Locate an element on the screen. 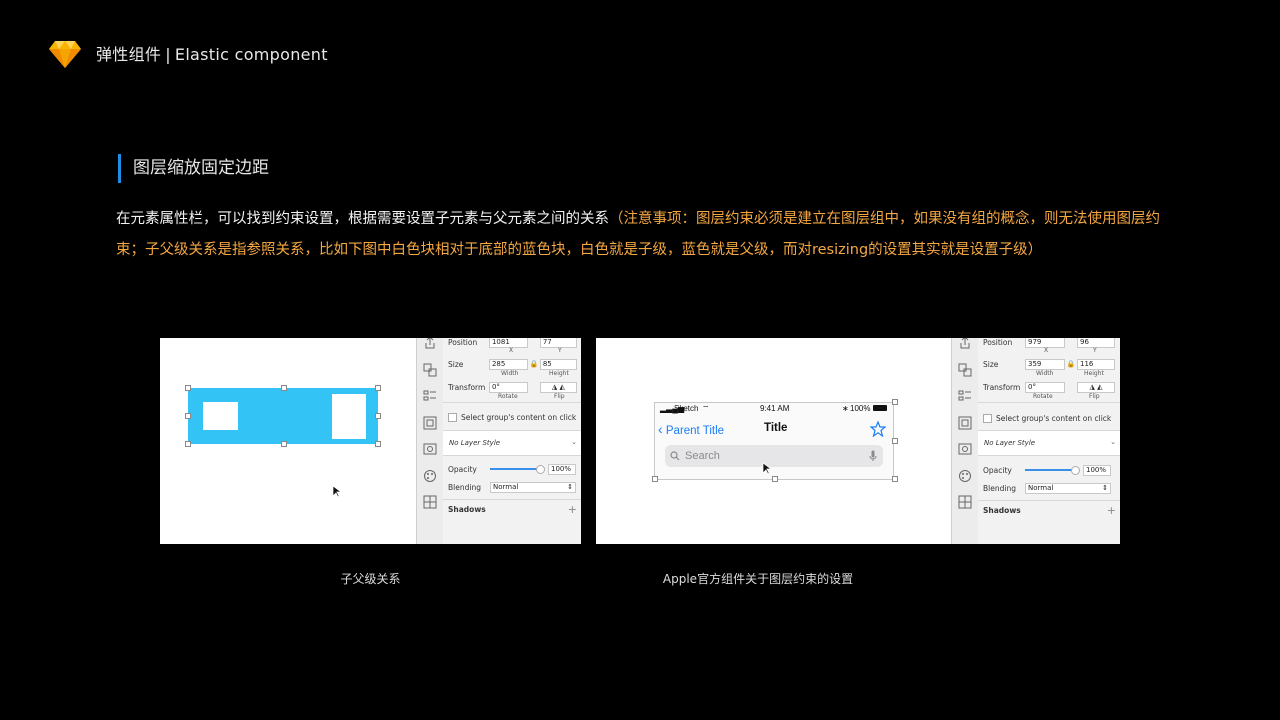  layer-style-value: No Layer Style is located at coordinates (1010, 443).